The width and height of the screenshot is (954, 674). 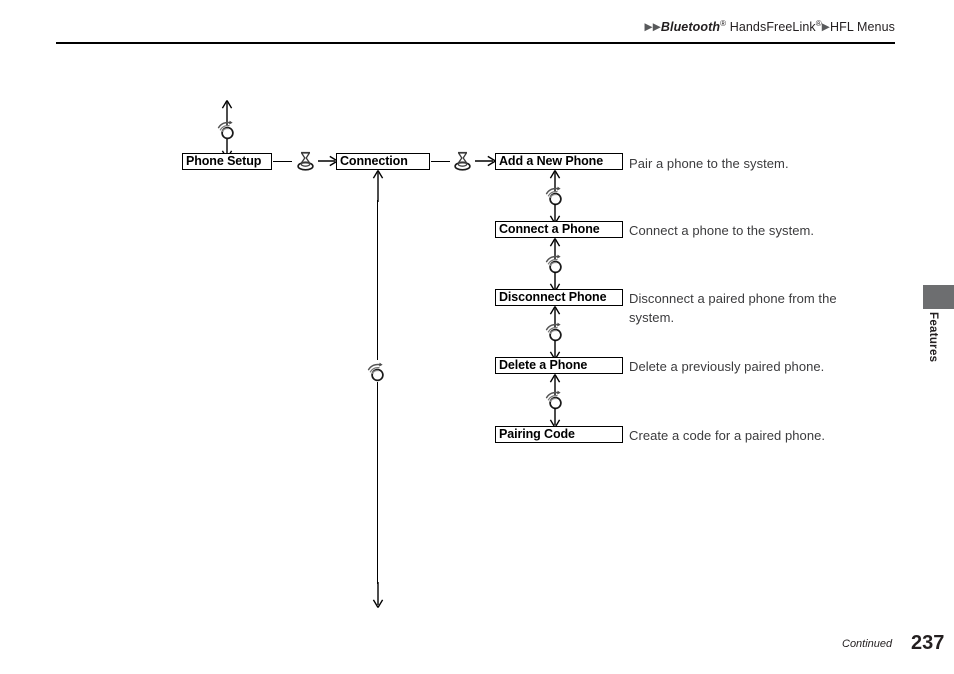 What do you see at coordinates (559, 434) in the screenshot?
I see `flow-box-pairing-code: Pairing Code` at bounding box center [559, 434].